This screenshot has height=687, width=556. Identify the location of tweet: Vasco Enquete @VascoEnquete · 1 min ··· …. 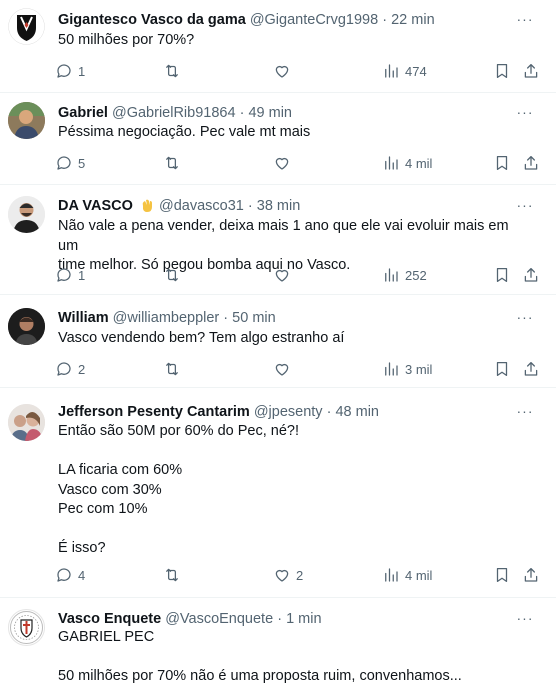
(278, 641).